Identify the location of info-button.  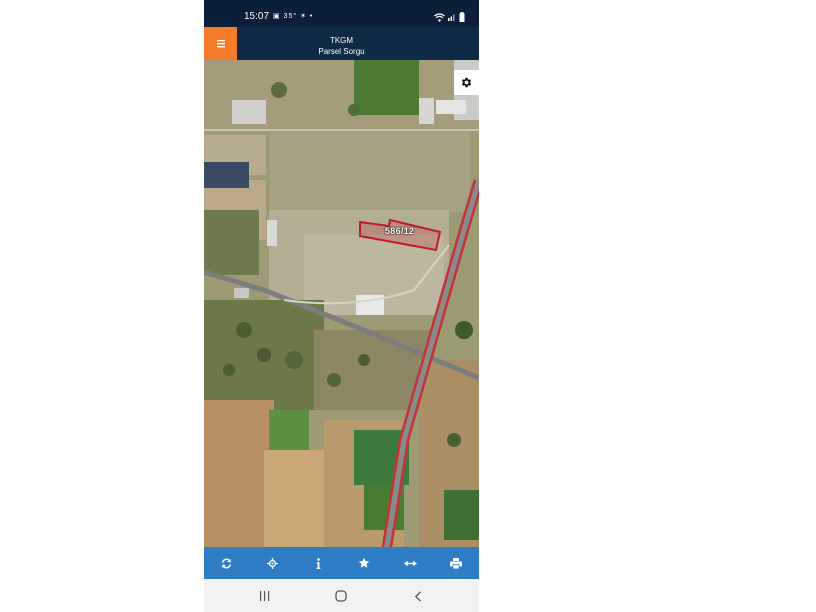
(319, 563).